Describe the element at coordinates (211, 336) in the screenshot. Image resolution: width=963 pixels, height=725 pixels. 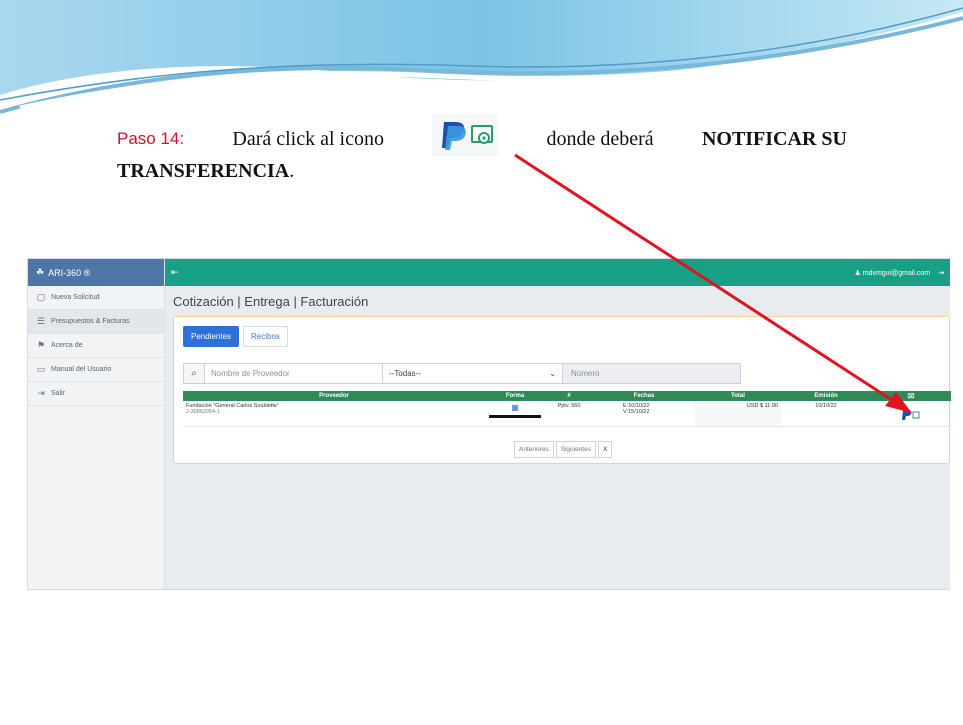
I see `tab-pendientes: Pendientes` at that location.